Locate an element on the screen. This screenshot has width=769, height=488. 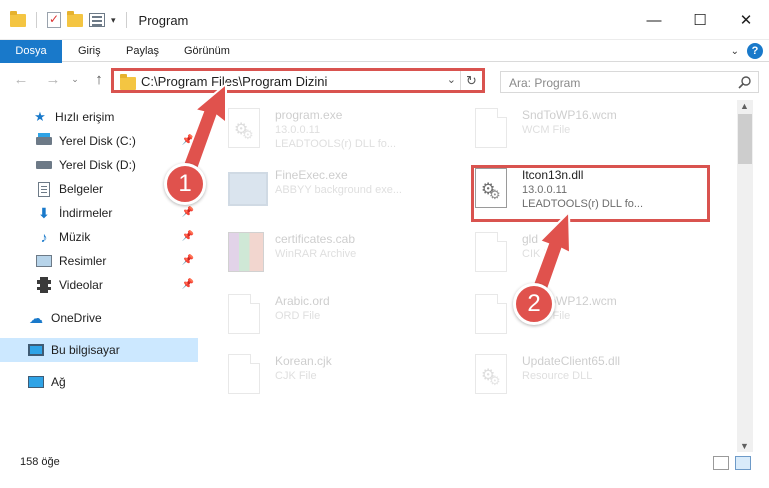
quick-access-toolbar: ▾ Program is located at coordinates (99, 19).